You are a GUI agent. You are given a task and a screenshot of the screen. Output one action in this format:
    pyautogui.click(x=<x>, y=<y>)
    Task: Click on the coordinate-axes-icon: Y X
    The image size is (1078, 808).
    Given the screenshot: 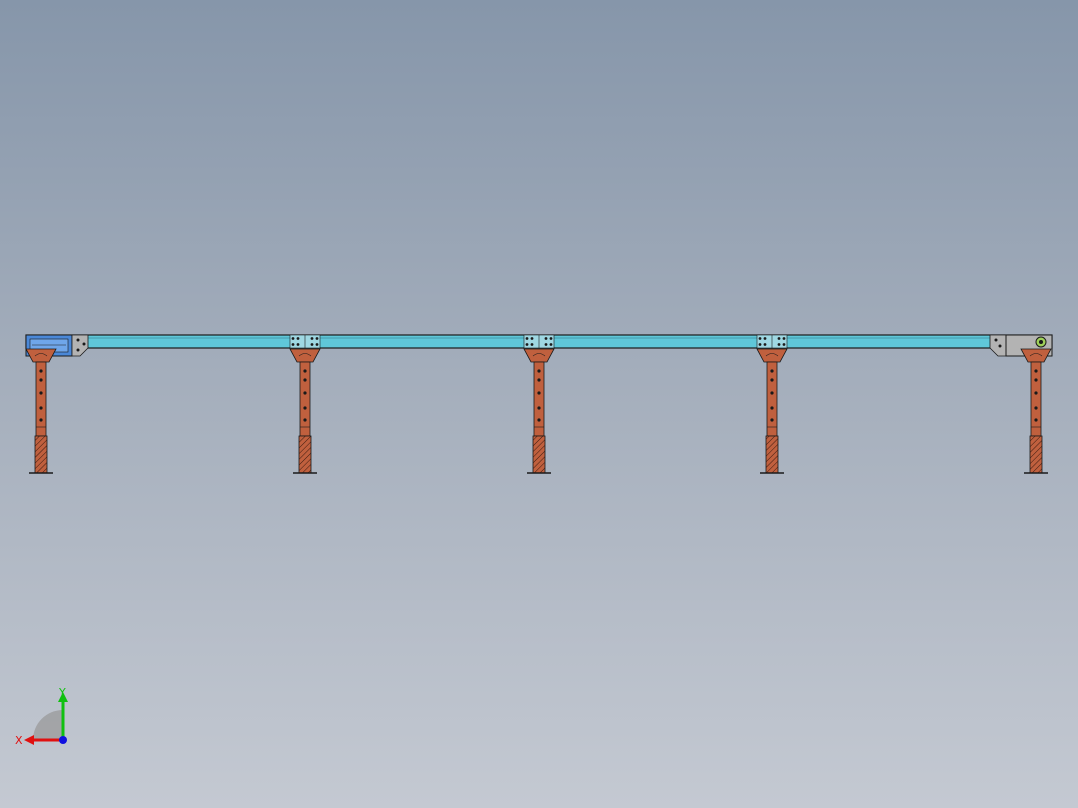 What is the action you would take?
    pyautogui.click(x=45, y=719)
    